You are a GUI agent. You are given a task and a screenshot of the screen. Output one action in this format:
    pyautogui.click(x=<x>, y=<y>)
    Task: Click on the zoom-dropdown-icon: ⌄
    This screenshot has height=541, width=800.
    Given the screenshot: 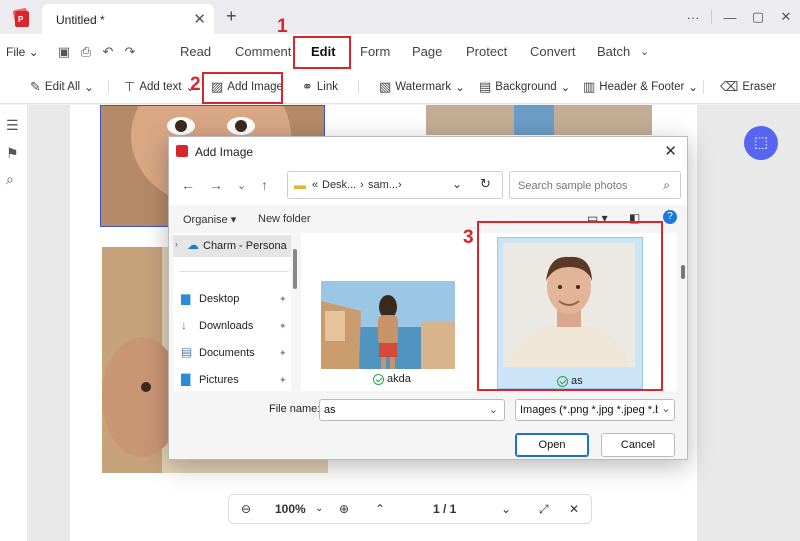 What is the action you would take?
    pyautogui.click(x=319, y=508)
    